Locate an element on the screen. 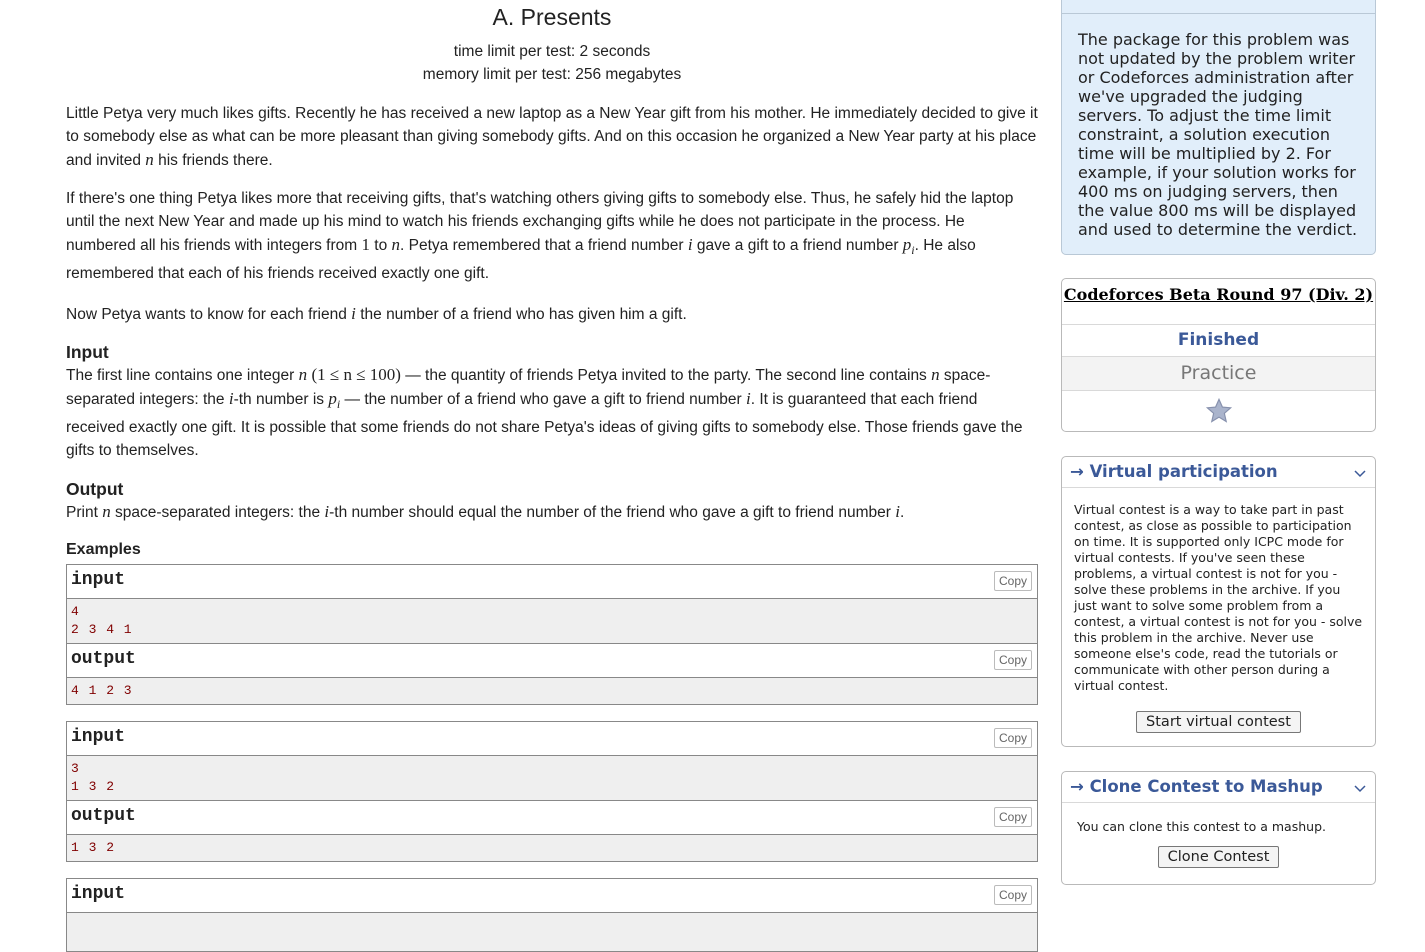  input-section-title: Input is located at coordinates (87, 352).